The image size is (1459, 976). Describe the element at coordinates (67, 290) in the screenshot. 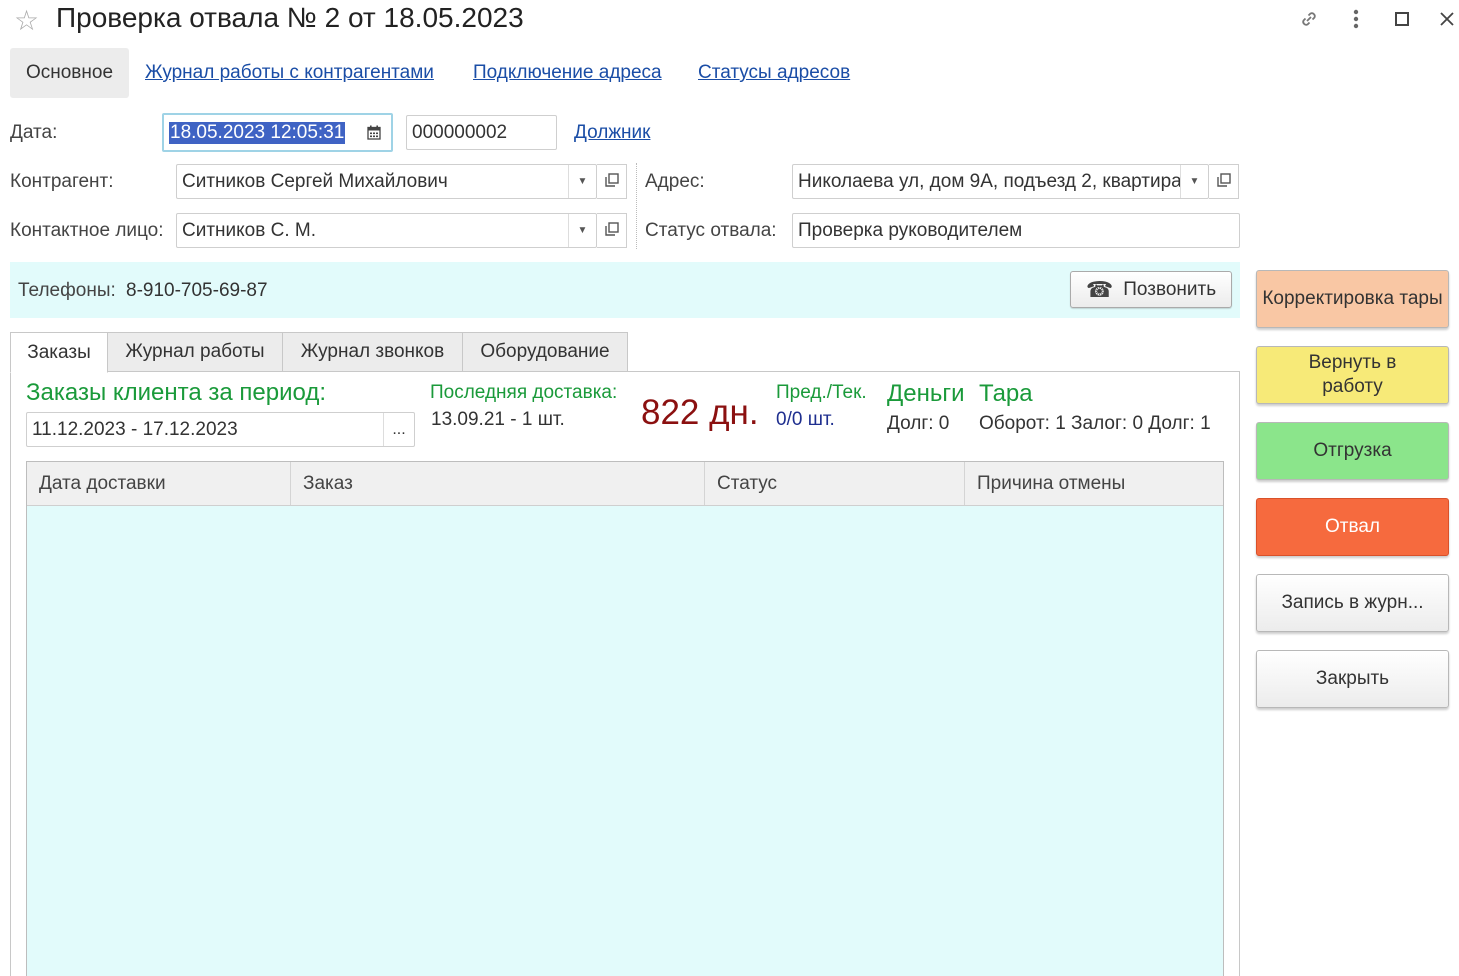

I see `phones-label: Телефоны:` at that location.